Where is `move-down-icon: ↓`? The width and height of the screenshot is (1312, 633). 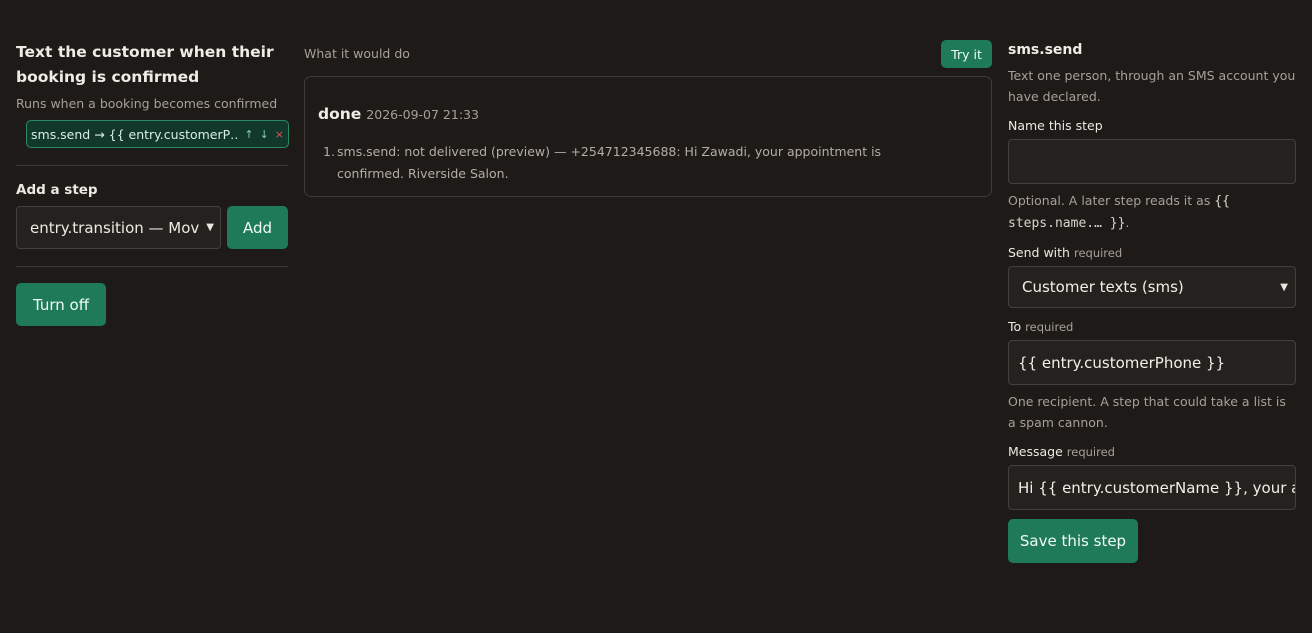
move-down-icon: ↓ is located at coordinates (264, 134).